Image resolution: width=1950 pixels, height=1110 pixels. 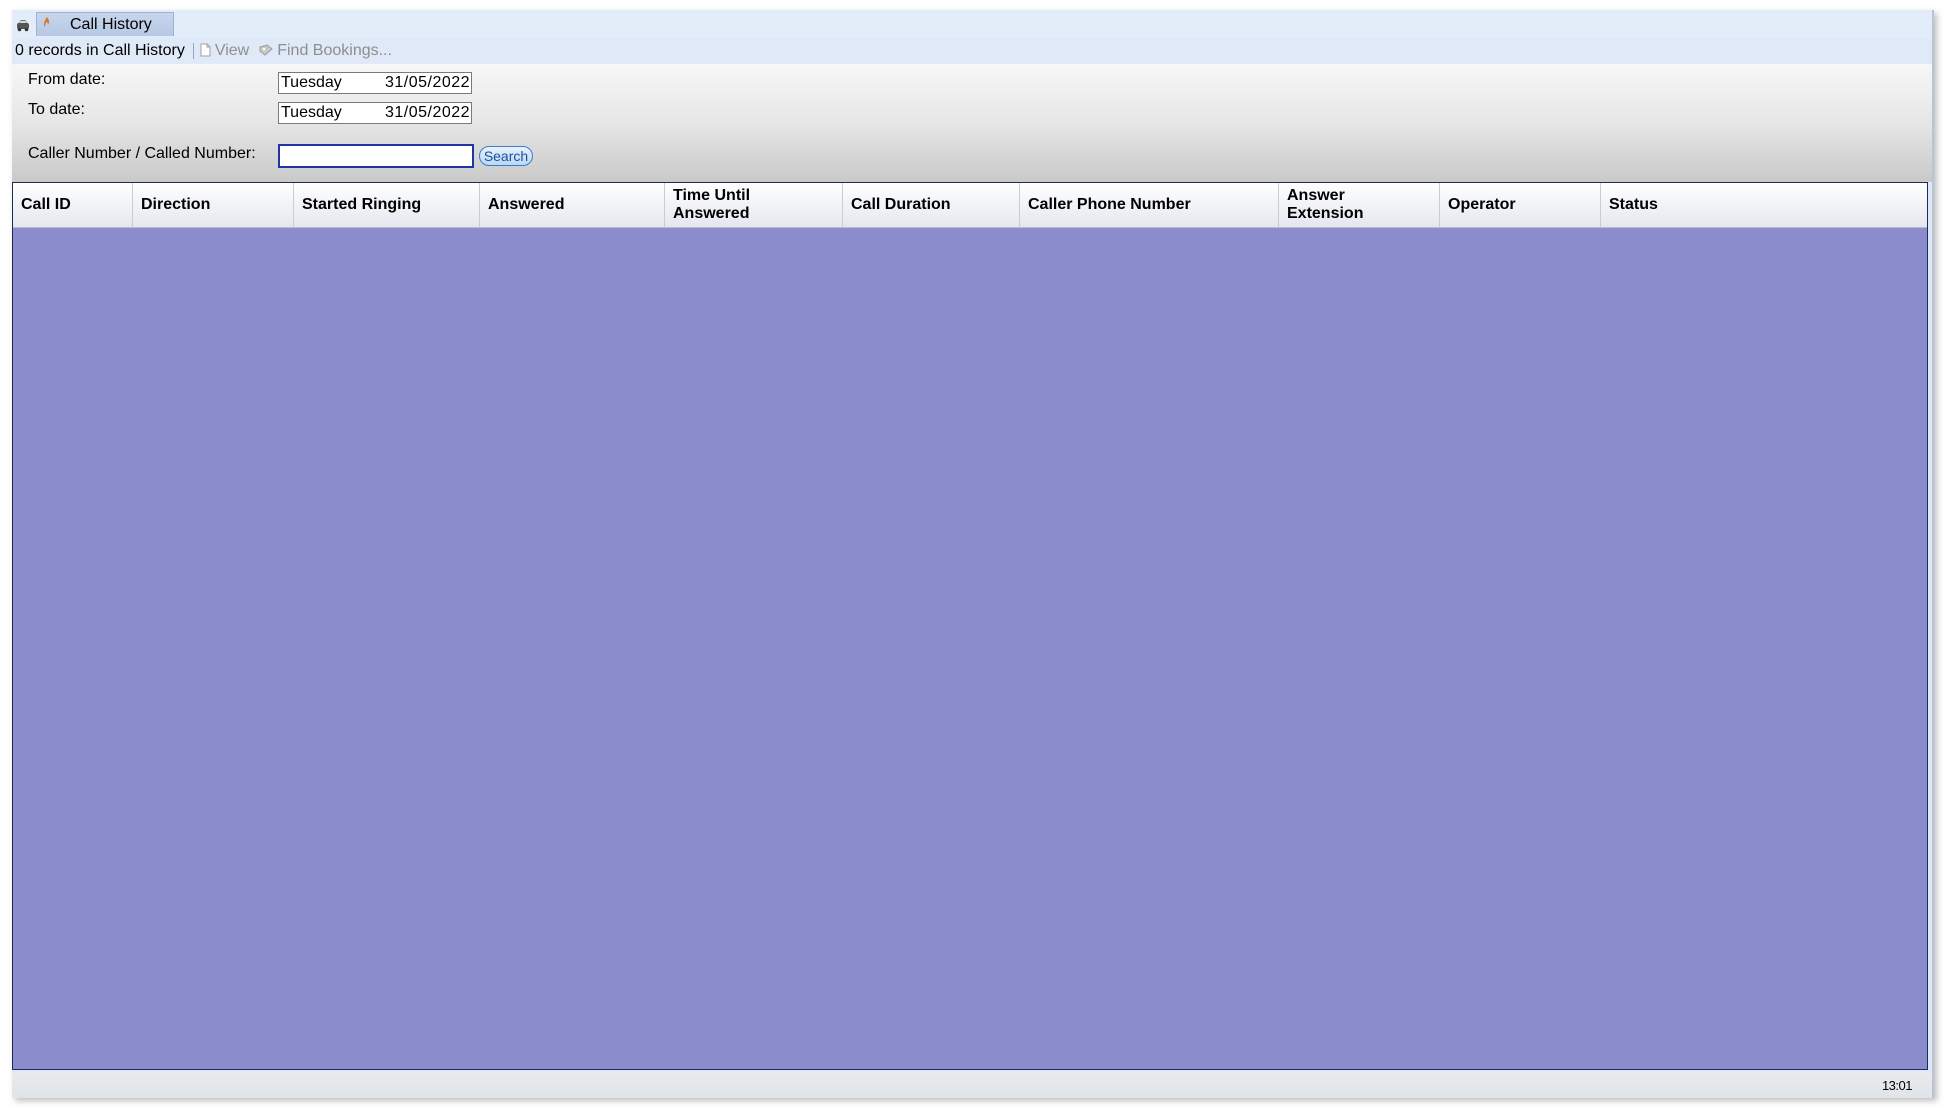 What do you see at coordinates (23, 25) in the screenshot?
I see `taxi-icon` at bounding box center [23, 25].